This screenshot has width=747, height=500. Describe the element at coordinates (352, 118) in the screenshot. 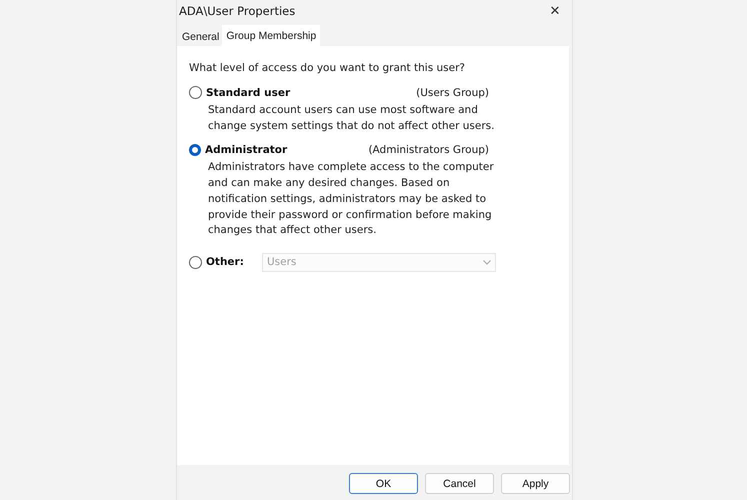

I see `option-description: Standard account users can use most software and change system settings that do not affect other users.` at that location.